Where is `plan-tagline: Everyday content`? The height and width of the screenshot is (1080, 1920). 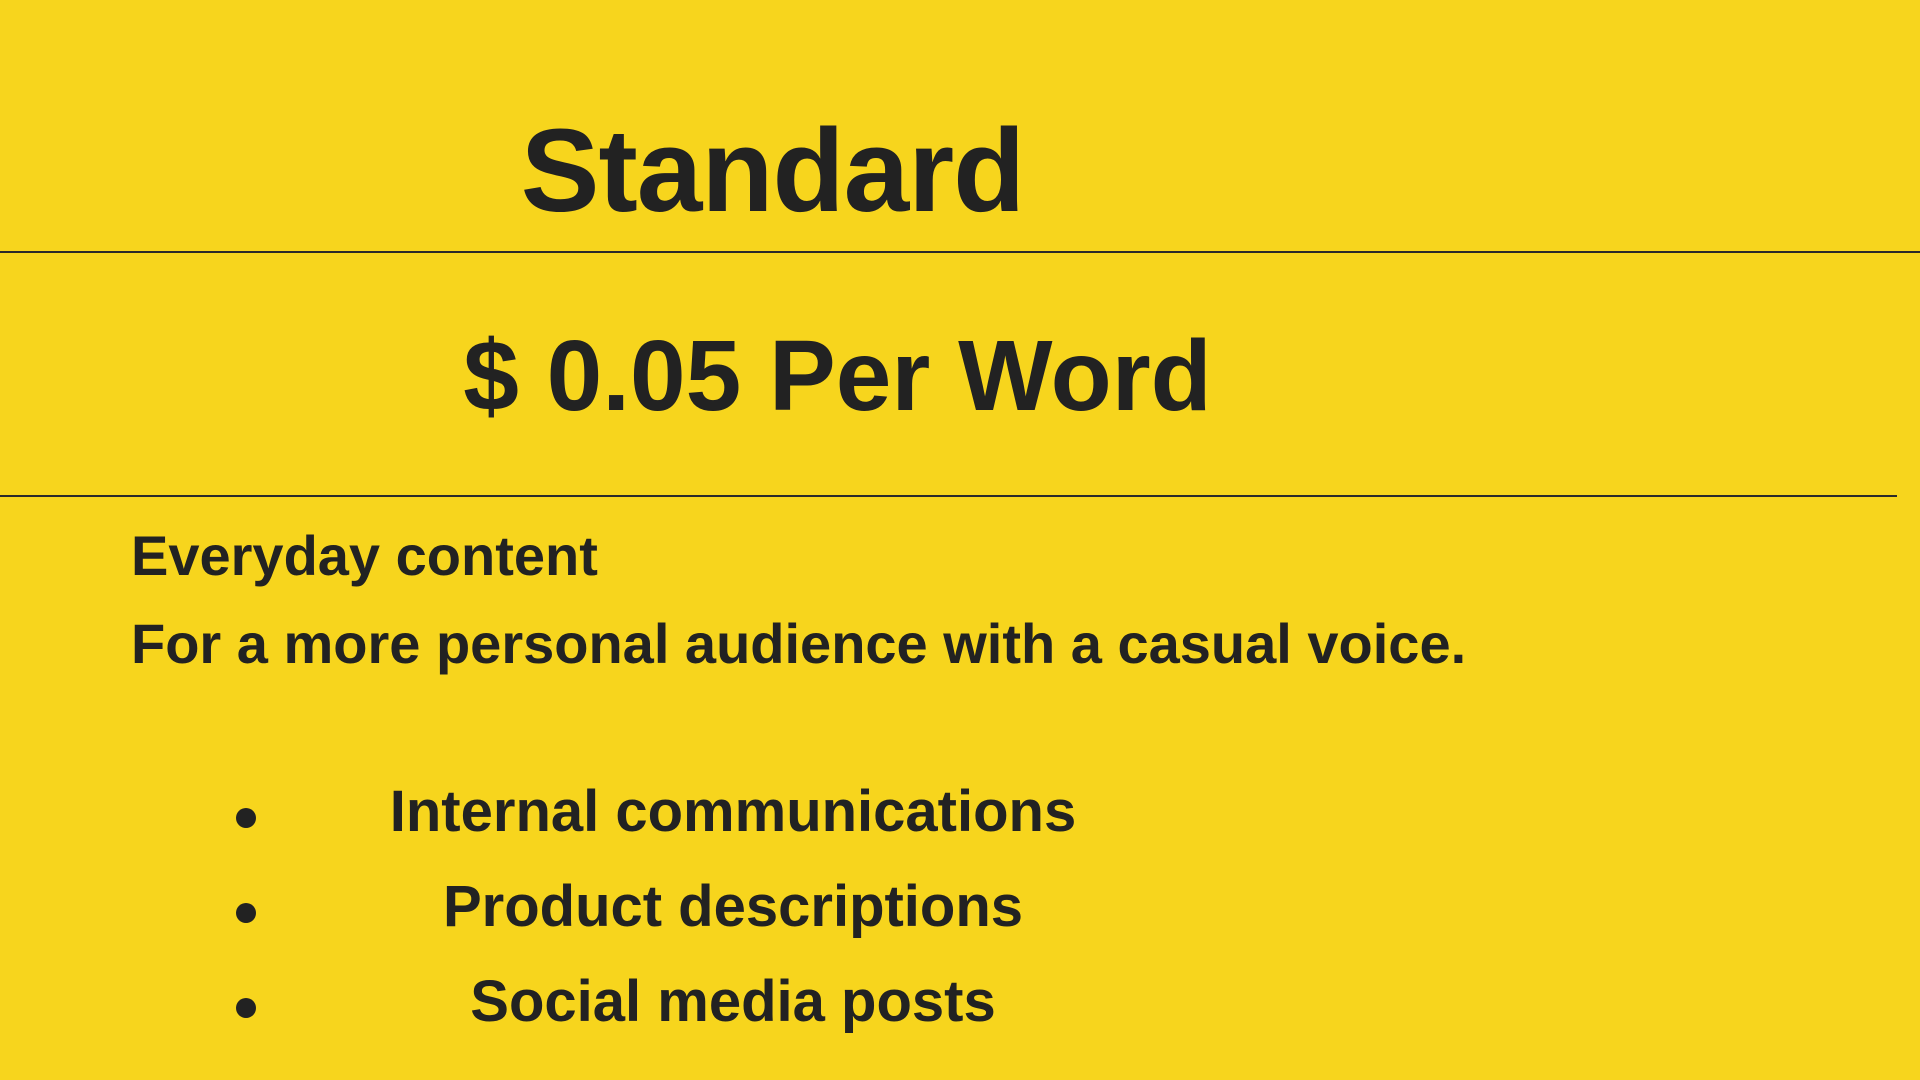
plan-tagline: Everyday content is located at coordinates (364, 555).